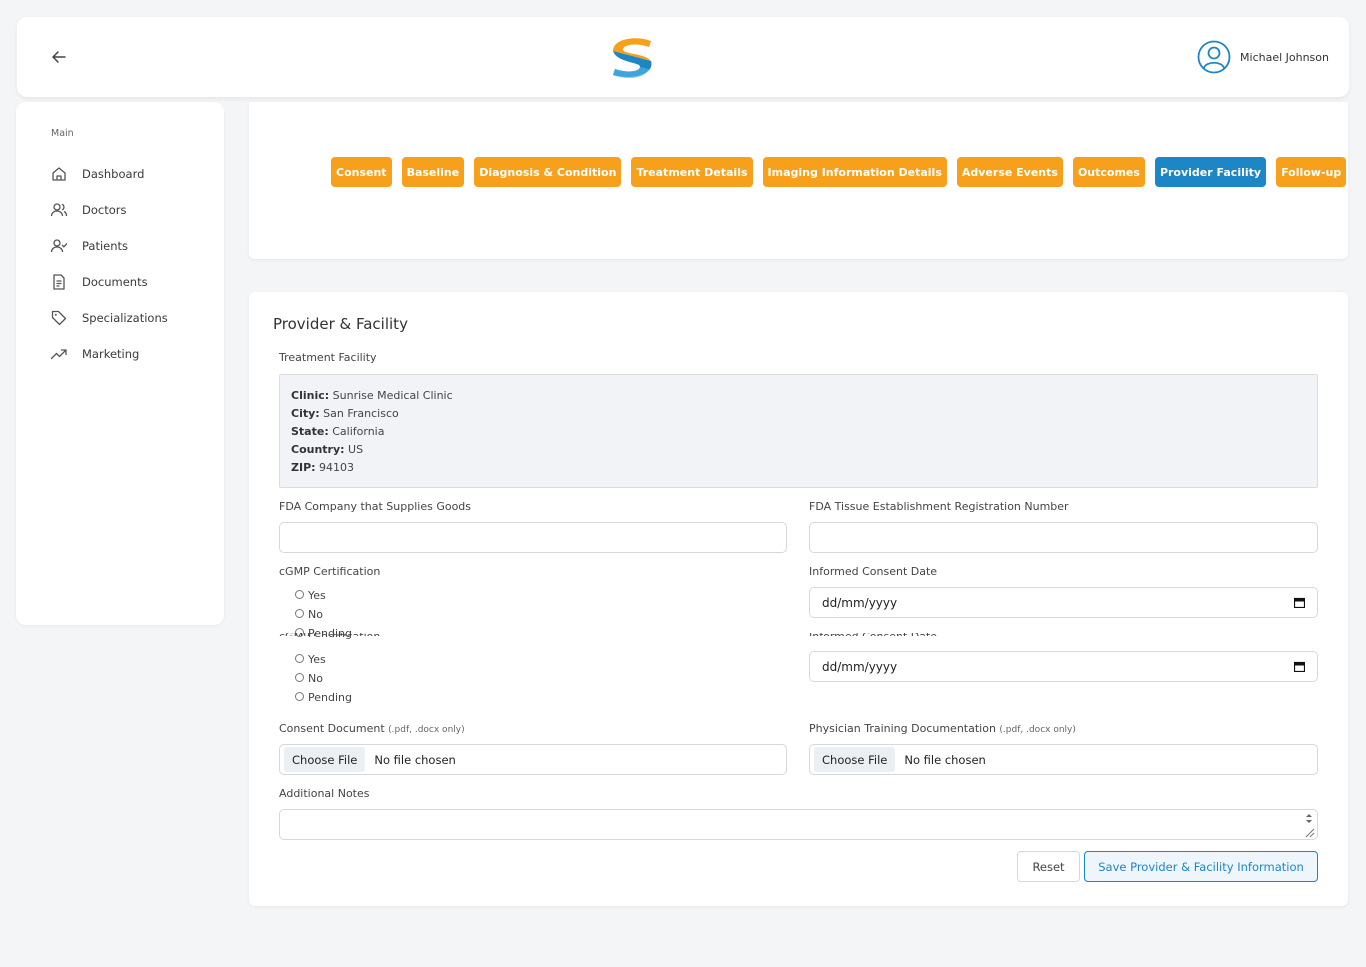  Describe the element at coordinates (327, 449) in the screenshot. I see `facility-country: Country: US` at that location.